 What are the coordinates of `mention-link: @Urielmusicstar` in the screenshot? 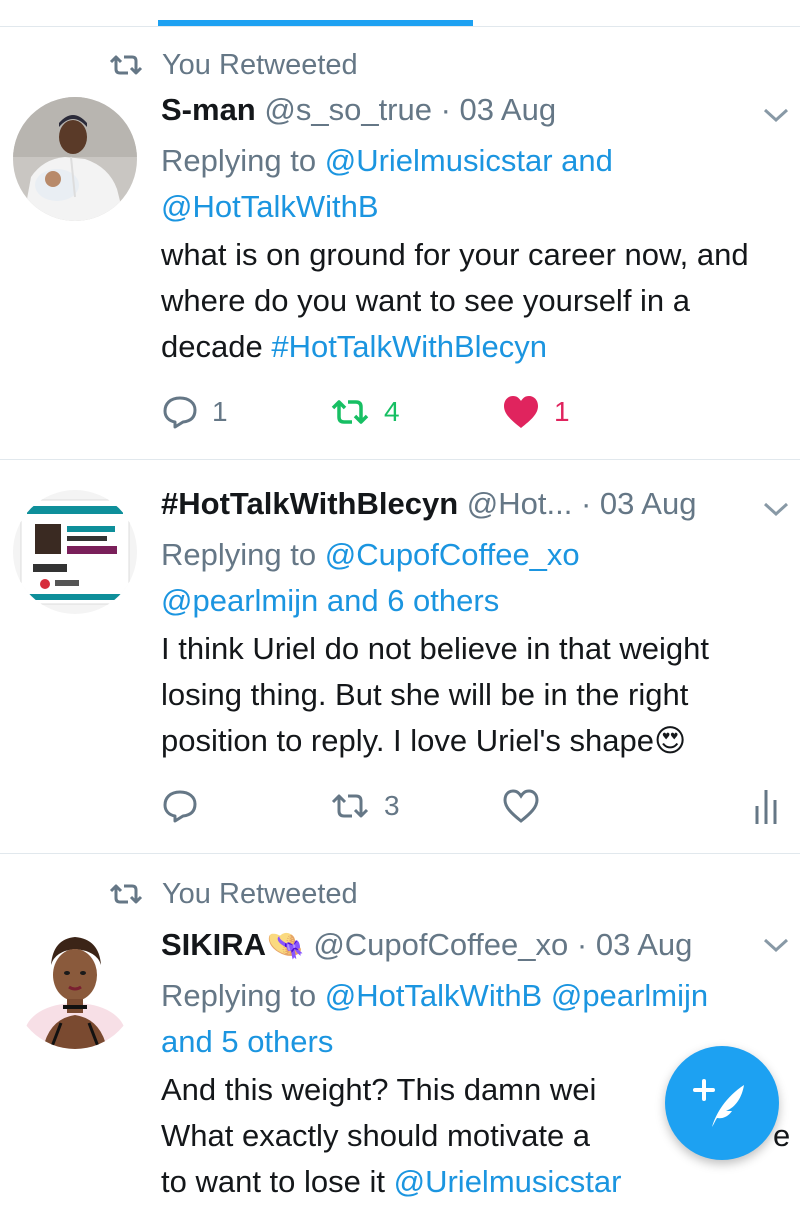 It's located at (439, 160).